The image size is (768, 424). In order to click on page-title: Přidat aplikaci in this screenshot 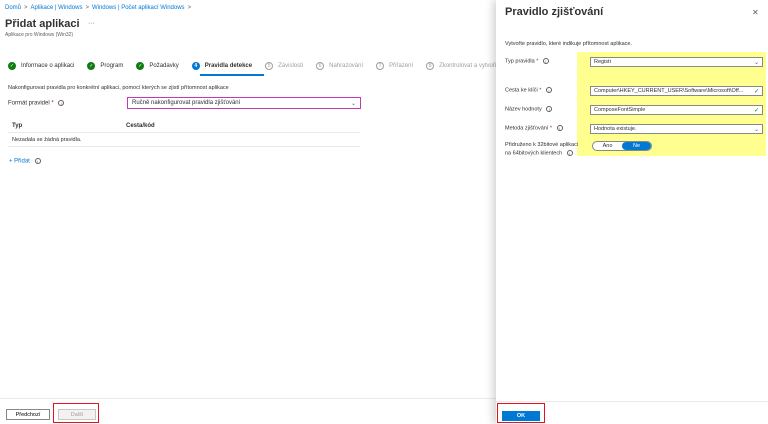, I will do `click(42, 24)`.